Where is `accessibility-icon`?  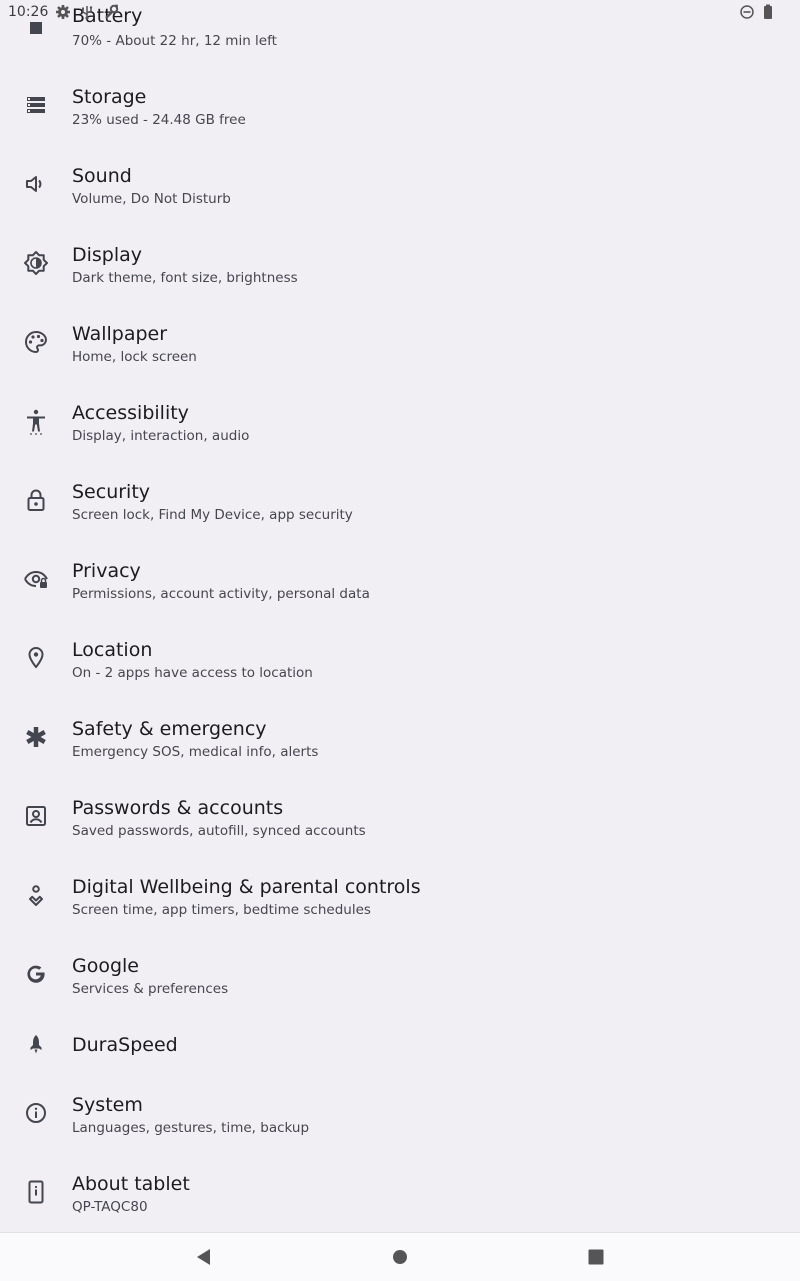
accessibility-icon is located at coordinates (36, 421).